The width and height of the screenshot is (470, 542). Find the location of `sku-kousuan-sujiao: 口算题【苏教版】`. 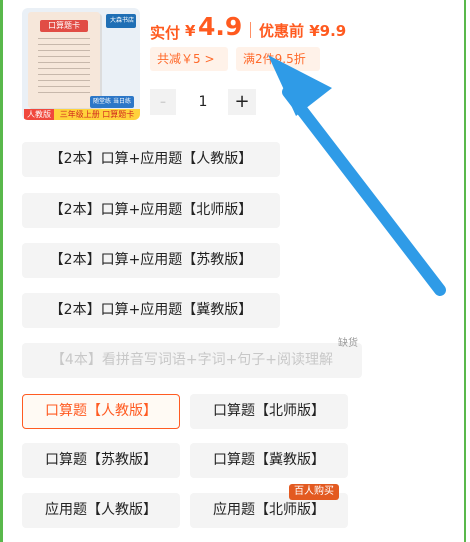

sku-kousuan-sujiao: 口算题【苏教版】 is located at coordinates (101, 460).